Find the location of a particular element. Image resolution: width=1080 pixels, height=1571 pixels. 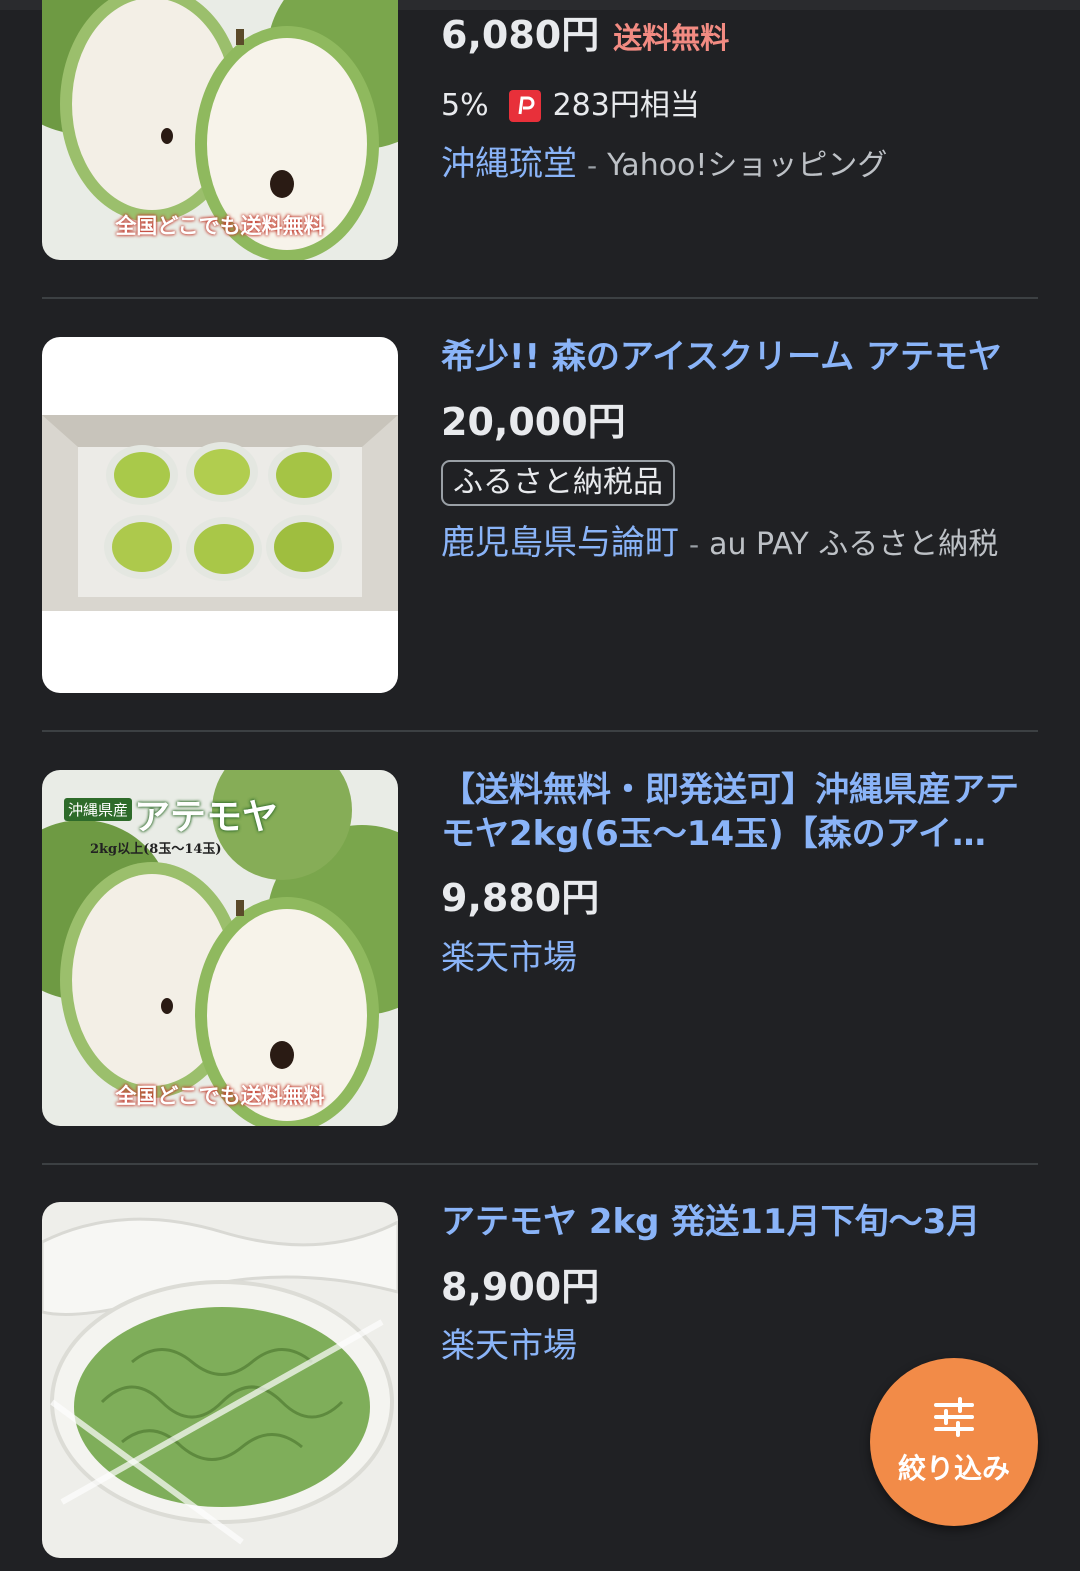

image-label-weight: 2kg以上(8玉〜14玉) is located at coordinates (156, 849).